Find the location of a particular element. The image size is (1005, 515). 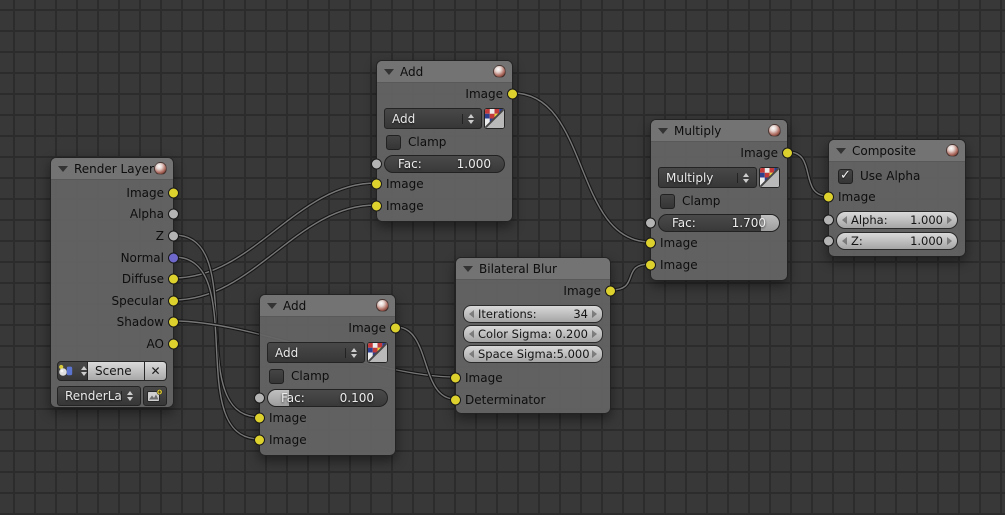

unlink-scene-button: ✕ is located at coordinates (156, 370).